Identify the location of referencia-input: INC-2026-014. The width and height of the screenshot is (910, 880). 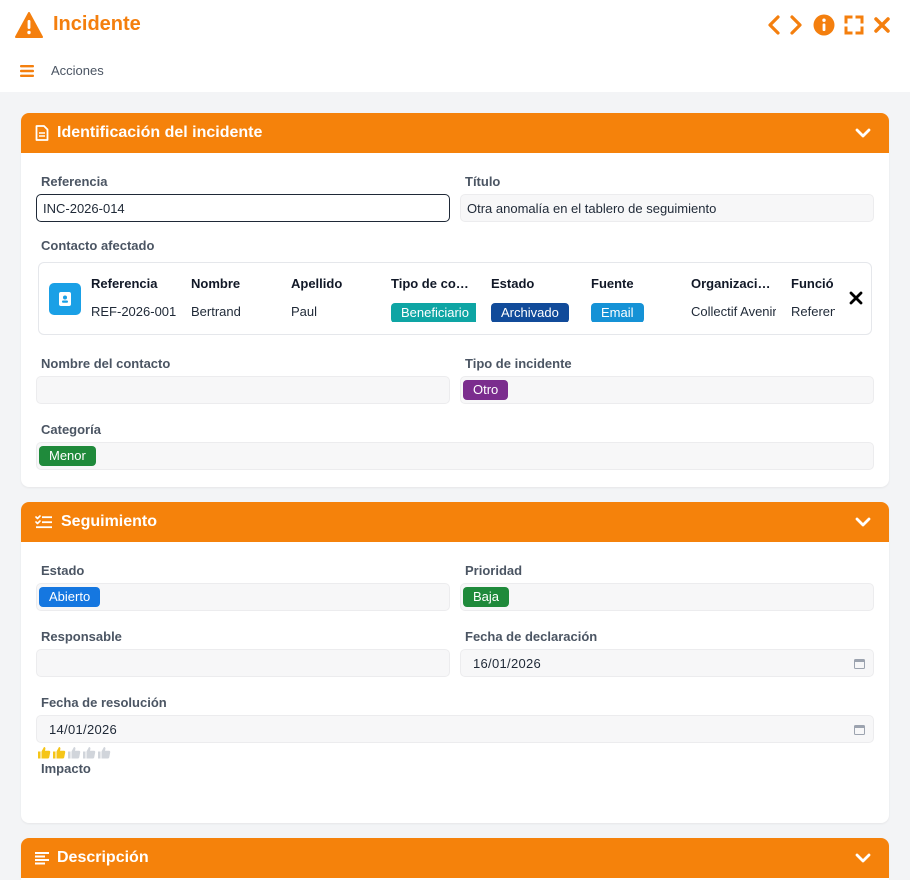
(243, 208).